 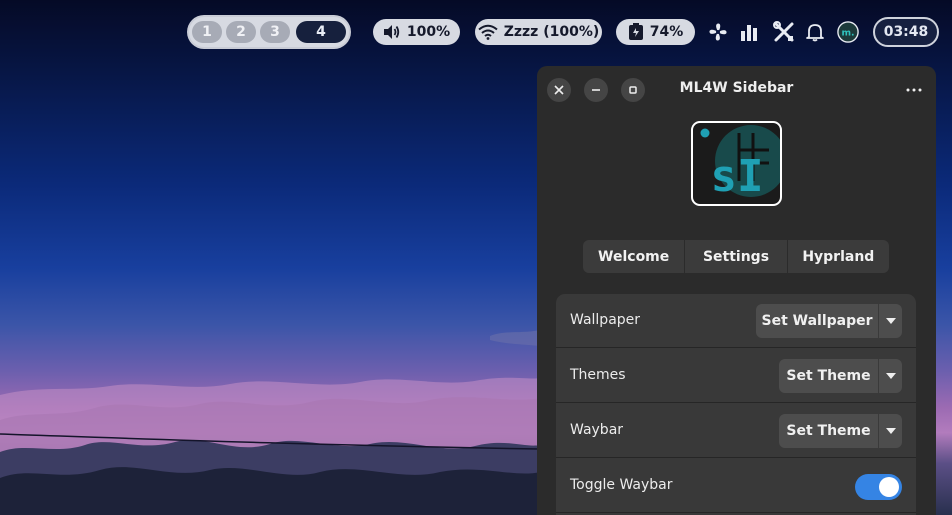 I want to click on chart-bars-icon, so click(x=749, y=32).